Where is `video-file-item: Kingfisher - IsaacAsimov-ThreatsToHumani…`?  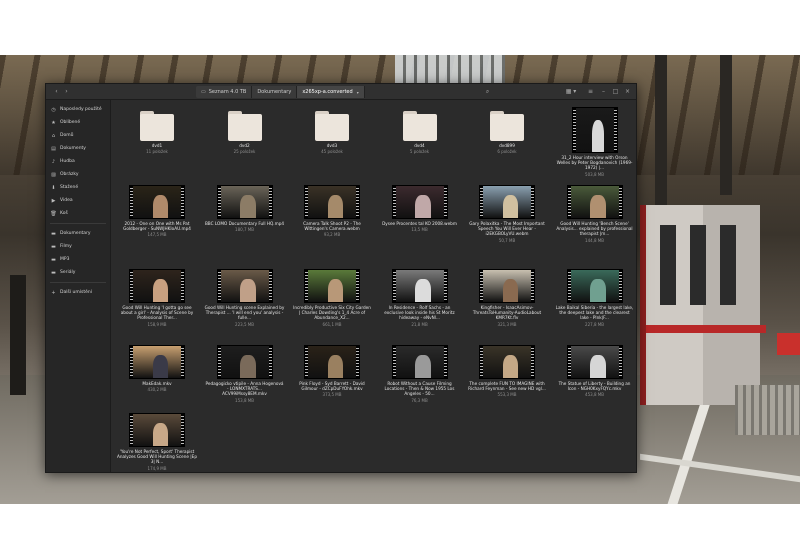
video-file-item: Kingfisher - IsaacAsimov-ThreatsToHumani… is located at coordinates (507, 298).